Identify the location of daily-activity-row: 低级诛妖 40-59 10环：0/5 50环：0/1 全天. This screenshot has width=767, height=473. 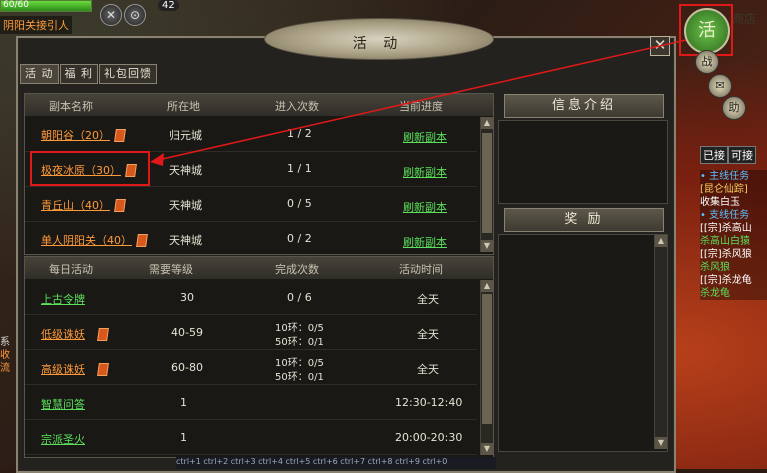
(251, 332).